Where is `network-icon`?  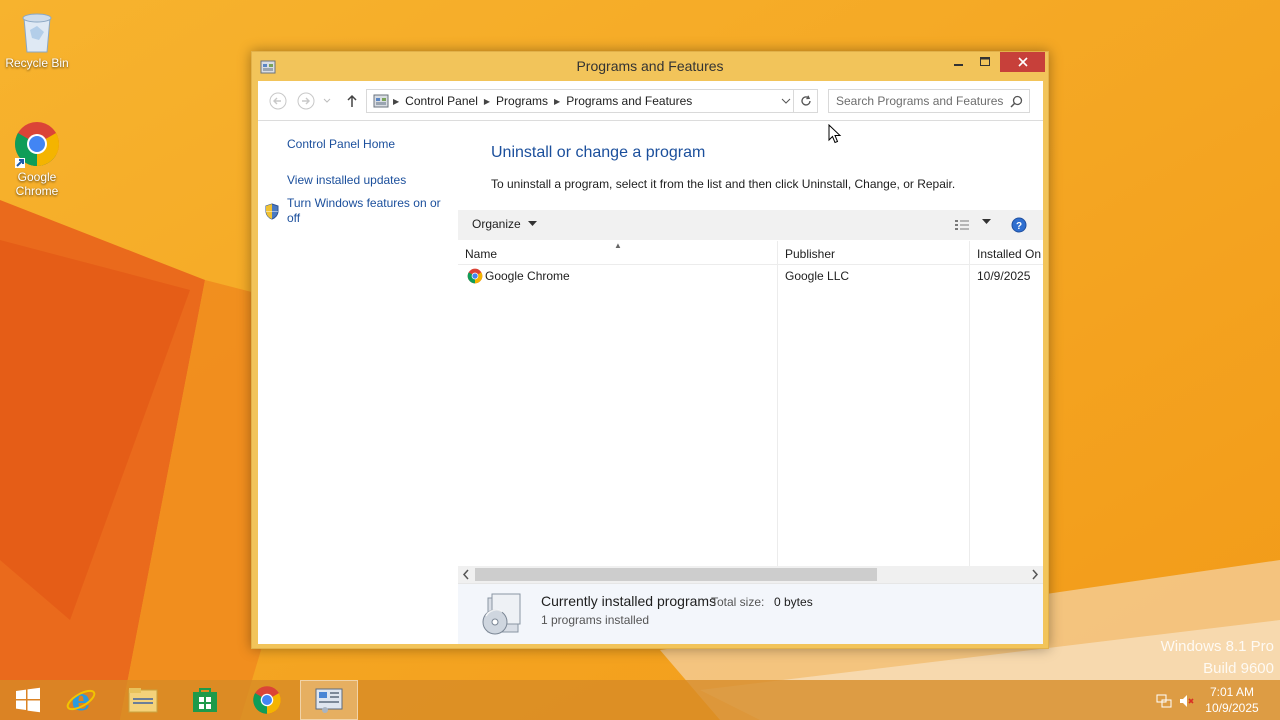
network-icon is located at coordinates (1164, 701).